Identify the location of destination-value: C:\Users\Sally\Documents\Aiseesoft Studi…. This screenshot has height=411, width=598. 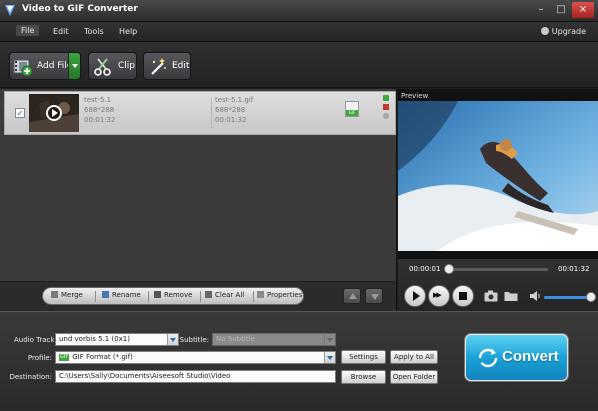
(145, 376).